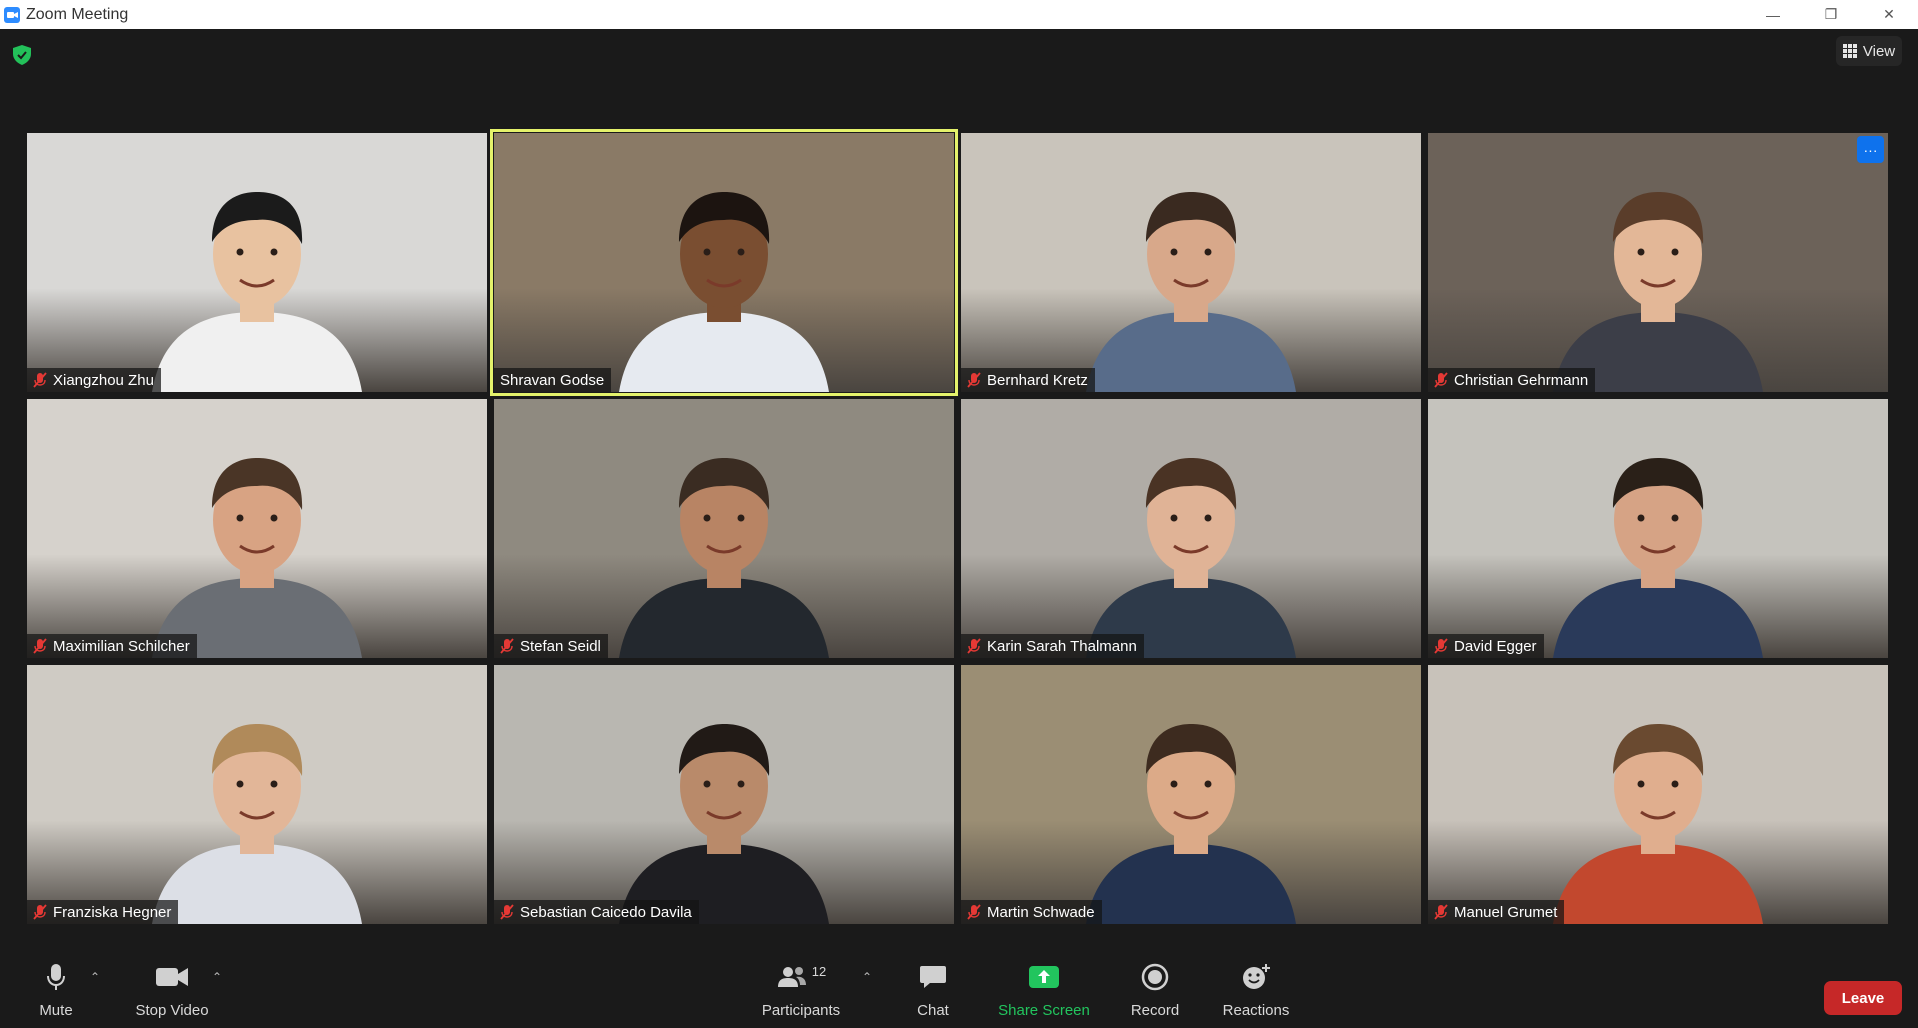 The height and width of the screenshot is (1028, 1918). I want to click on participants-icon, so click(791, 977).